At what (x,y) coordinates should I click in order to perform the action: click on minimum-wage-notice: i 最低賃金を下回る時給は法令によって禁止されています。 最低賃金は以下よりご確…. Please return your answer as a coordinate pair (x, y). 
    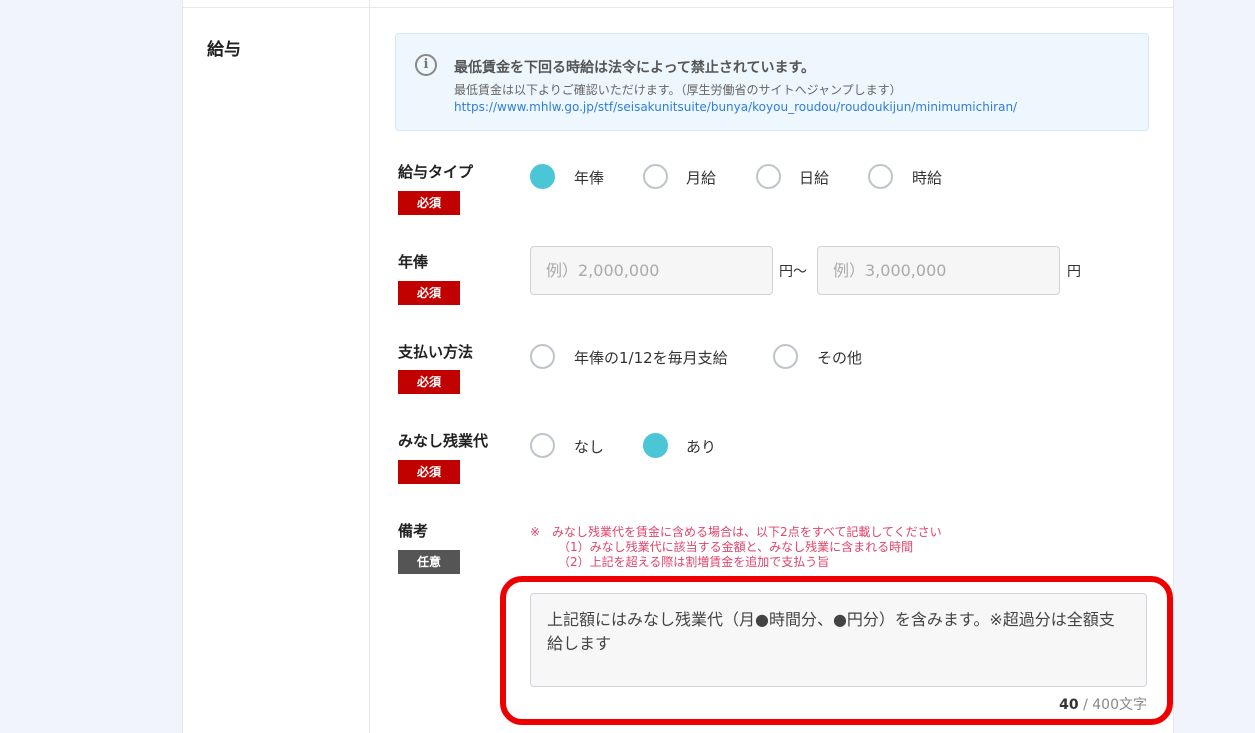
    Looking at the image, I should click on (772, 82).